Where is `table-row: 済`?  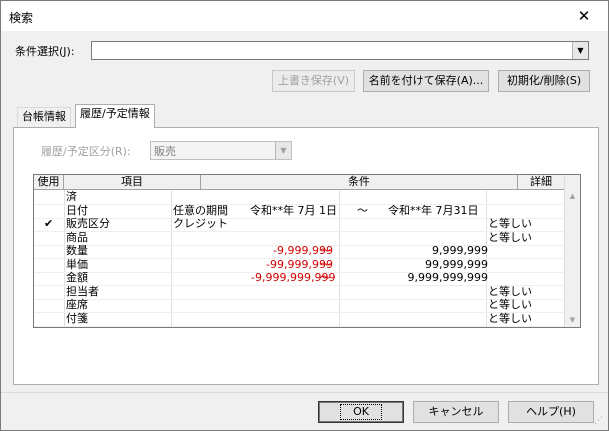 table-row: 済 is located at coordinates (299, 197).